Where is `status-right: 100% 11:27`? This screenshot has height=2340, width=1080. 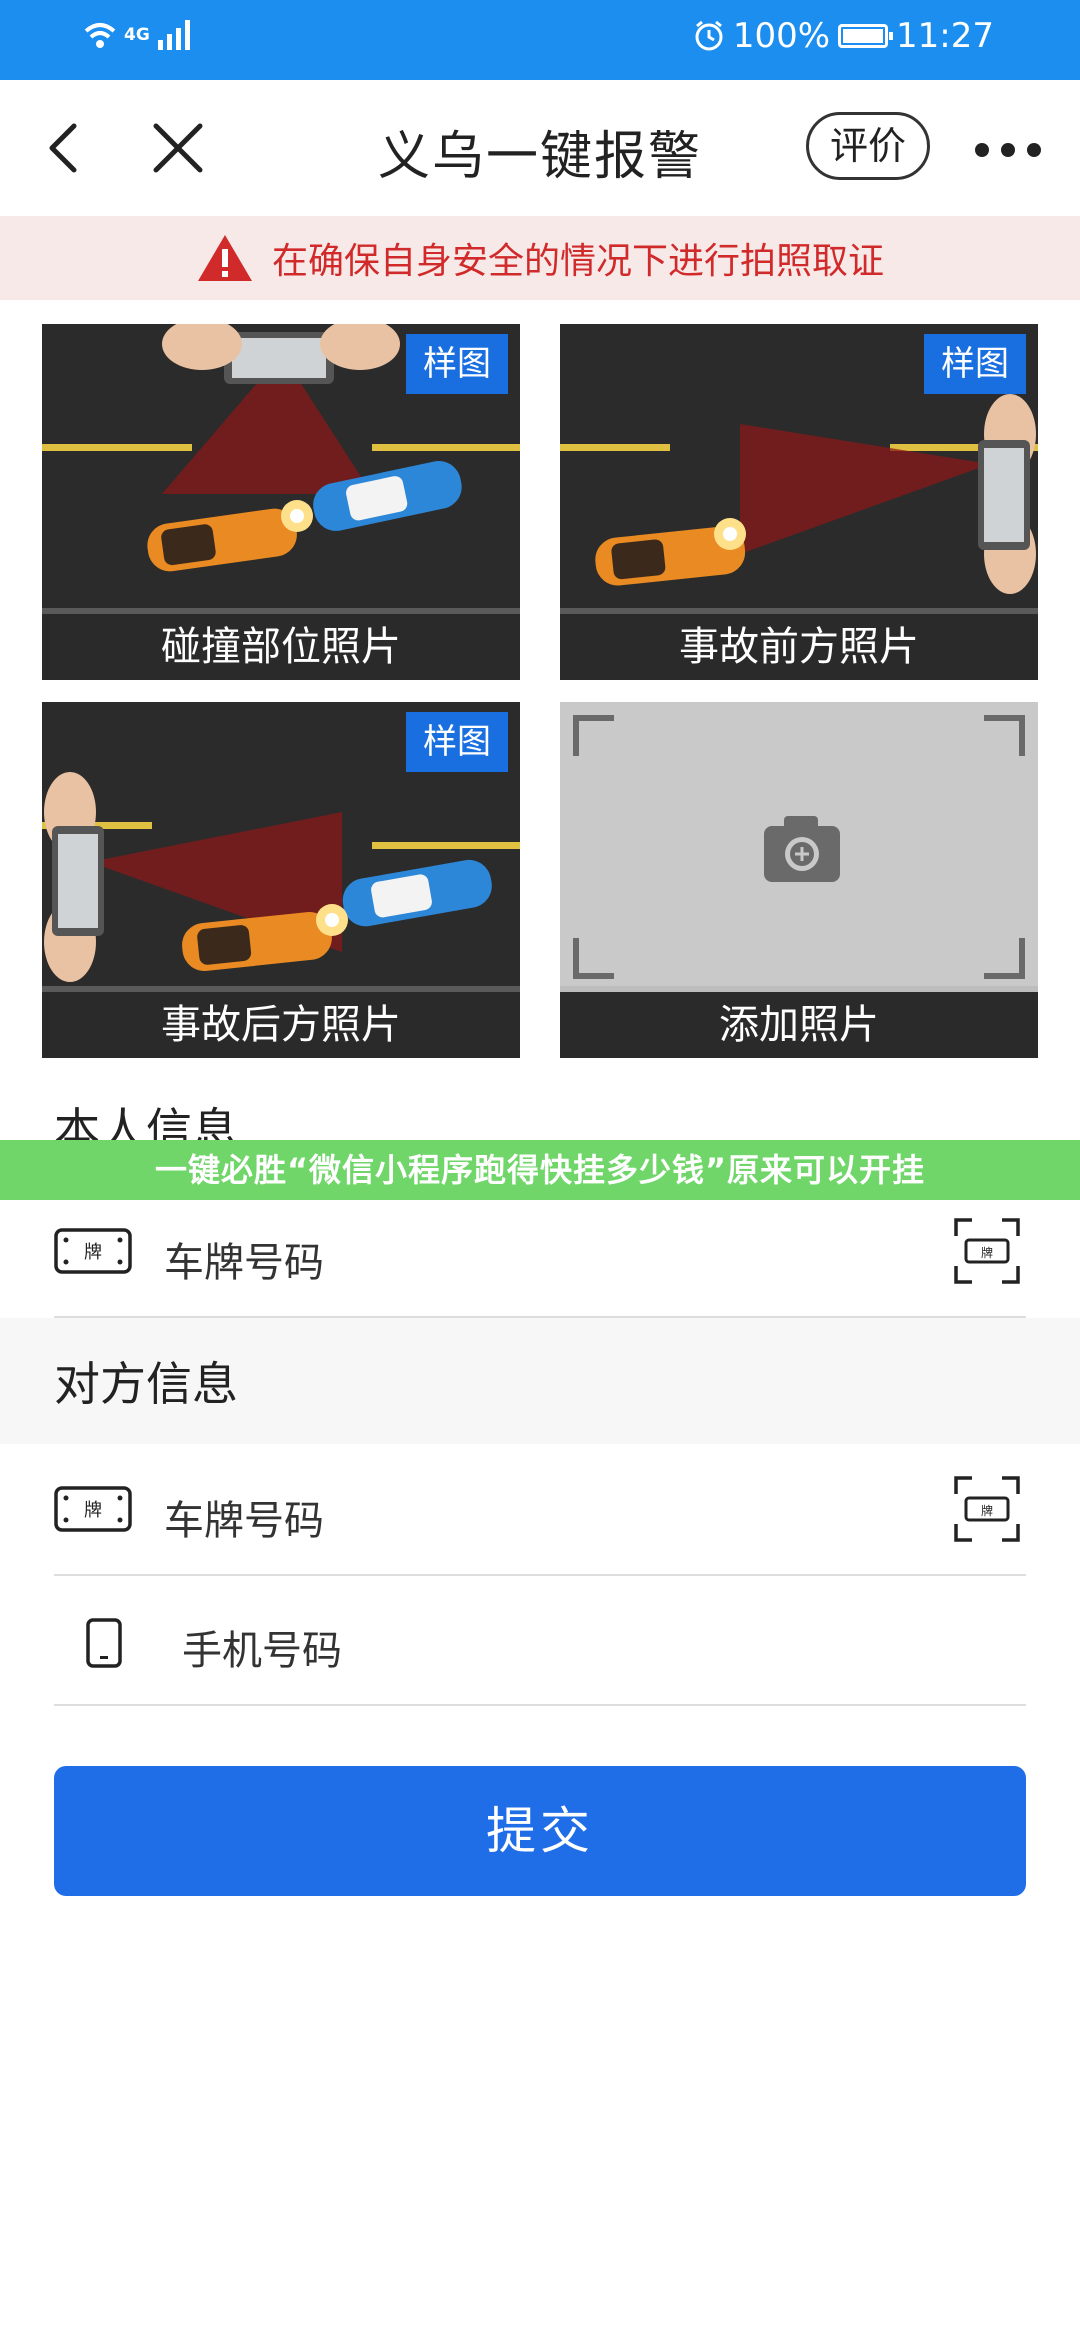 status-right: 100% 11:27 is located at coordinates (843, 36).